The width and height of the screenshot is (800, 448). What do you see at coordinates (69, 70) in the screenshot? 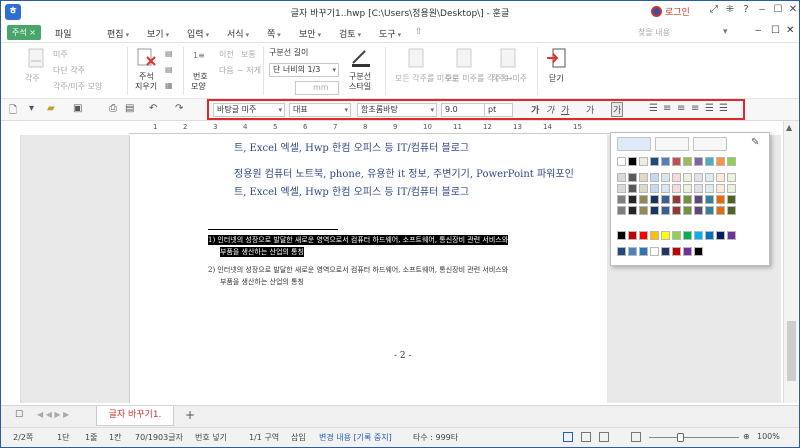
I see `multicolumn-footnote-button: 다단 각주` at bounding box center [69, 70].